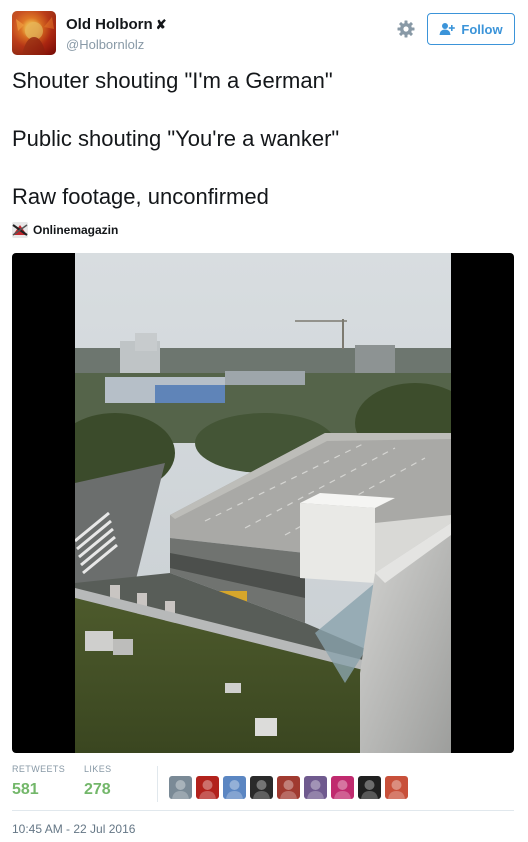 The width and height of the screenshot is (528, 842). I want to click on tweet-timestamp: 10:45 AM - 22 Jul 2016, so click(73, 829).